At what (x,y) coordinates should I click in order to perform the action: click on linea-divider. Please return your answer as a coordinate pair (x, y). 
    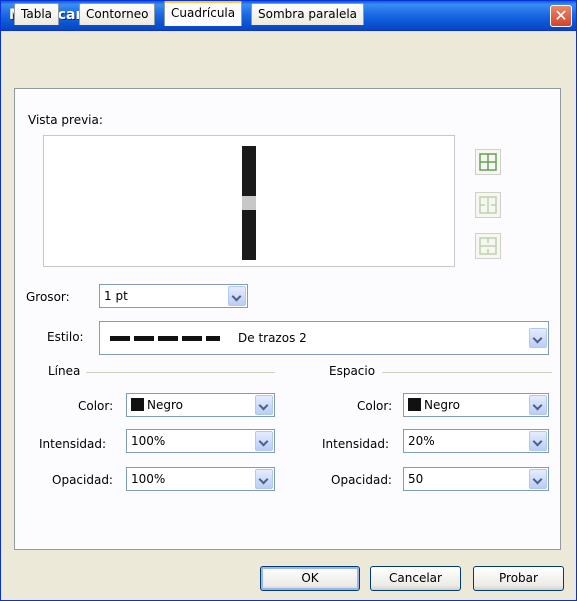
    Looking at the image, I should click on (180, 372).